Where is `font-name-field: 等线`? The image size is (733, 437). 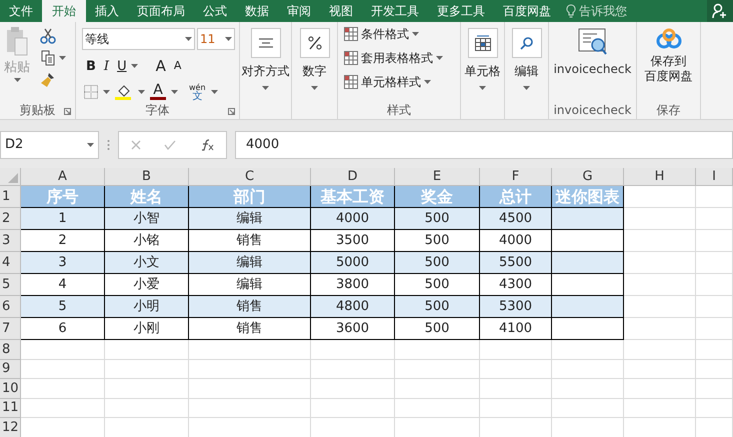 font-name-field: 等线 is located at coordinates (138, 39).